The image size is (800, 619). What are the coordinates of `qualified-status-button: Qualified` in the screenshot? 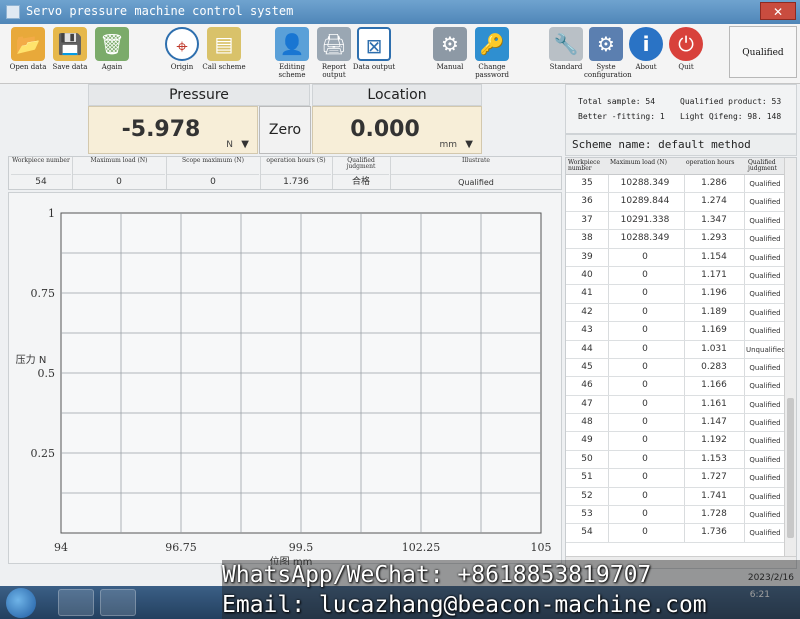 It's located at (763, 52).